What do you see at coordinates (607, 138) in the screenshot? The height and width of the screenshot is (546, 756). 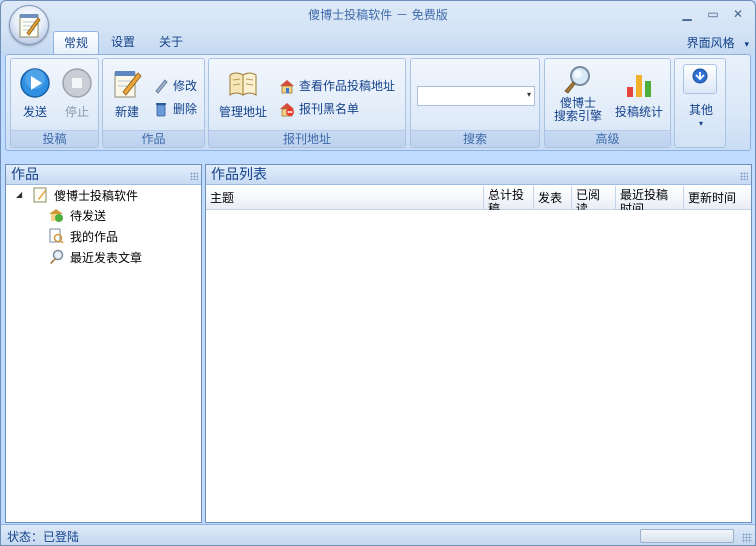 I see `group-label-advanced: 高级` at bounding box center [607, 138].